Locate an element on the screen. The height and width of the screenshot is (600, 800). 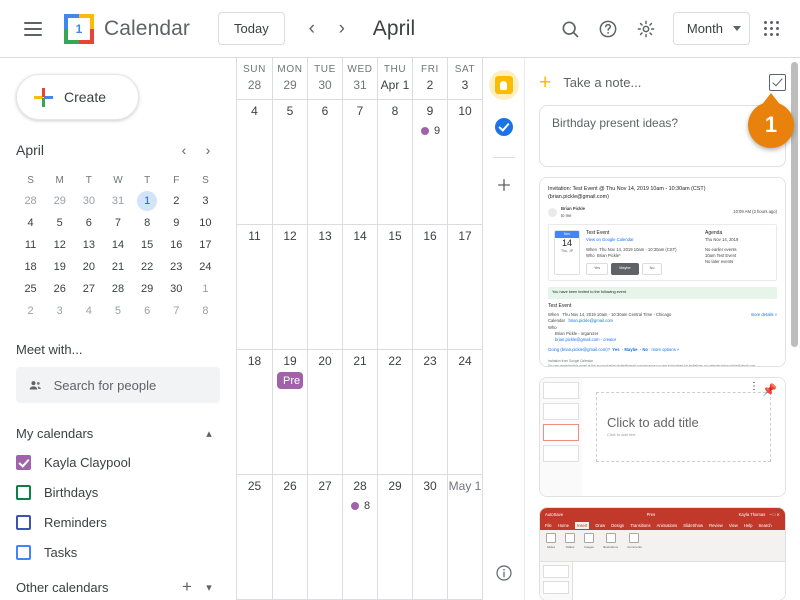
day-number: 8 is located at coordinates (395, 112).